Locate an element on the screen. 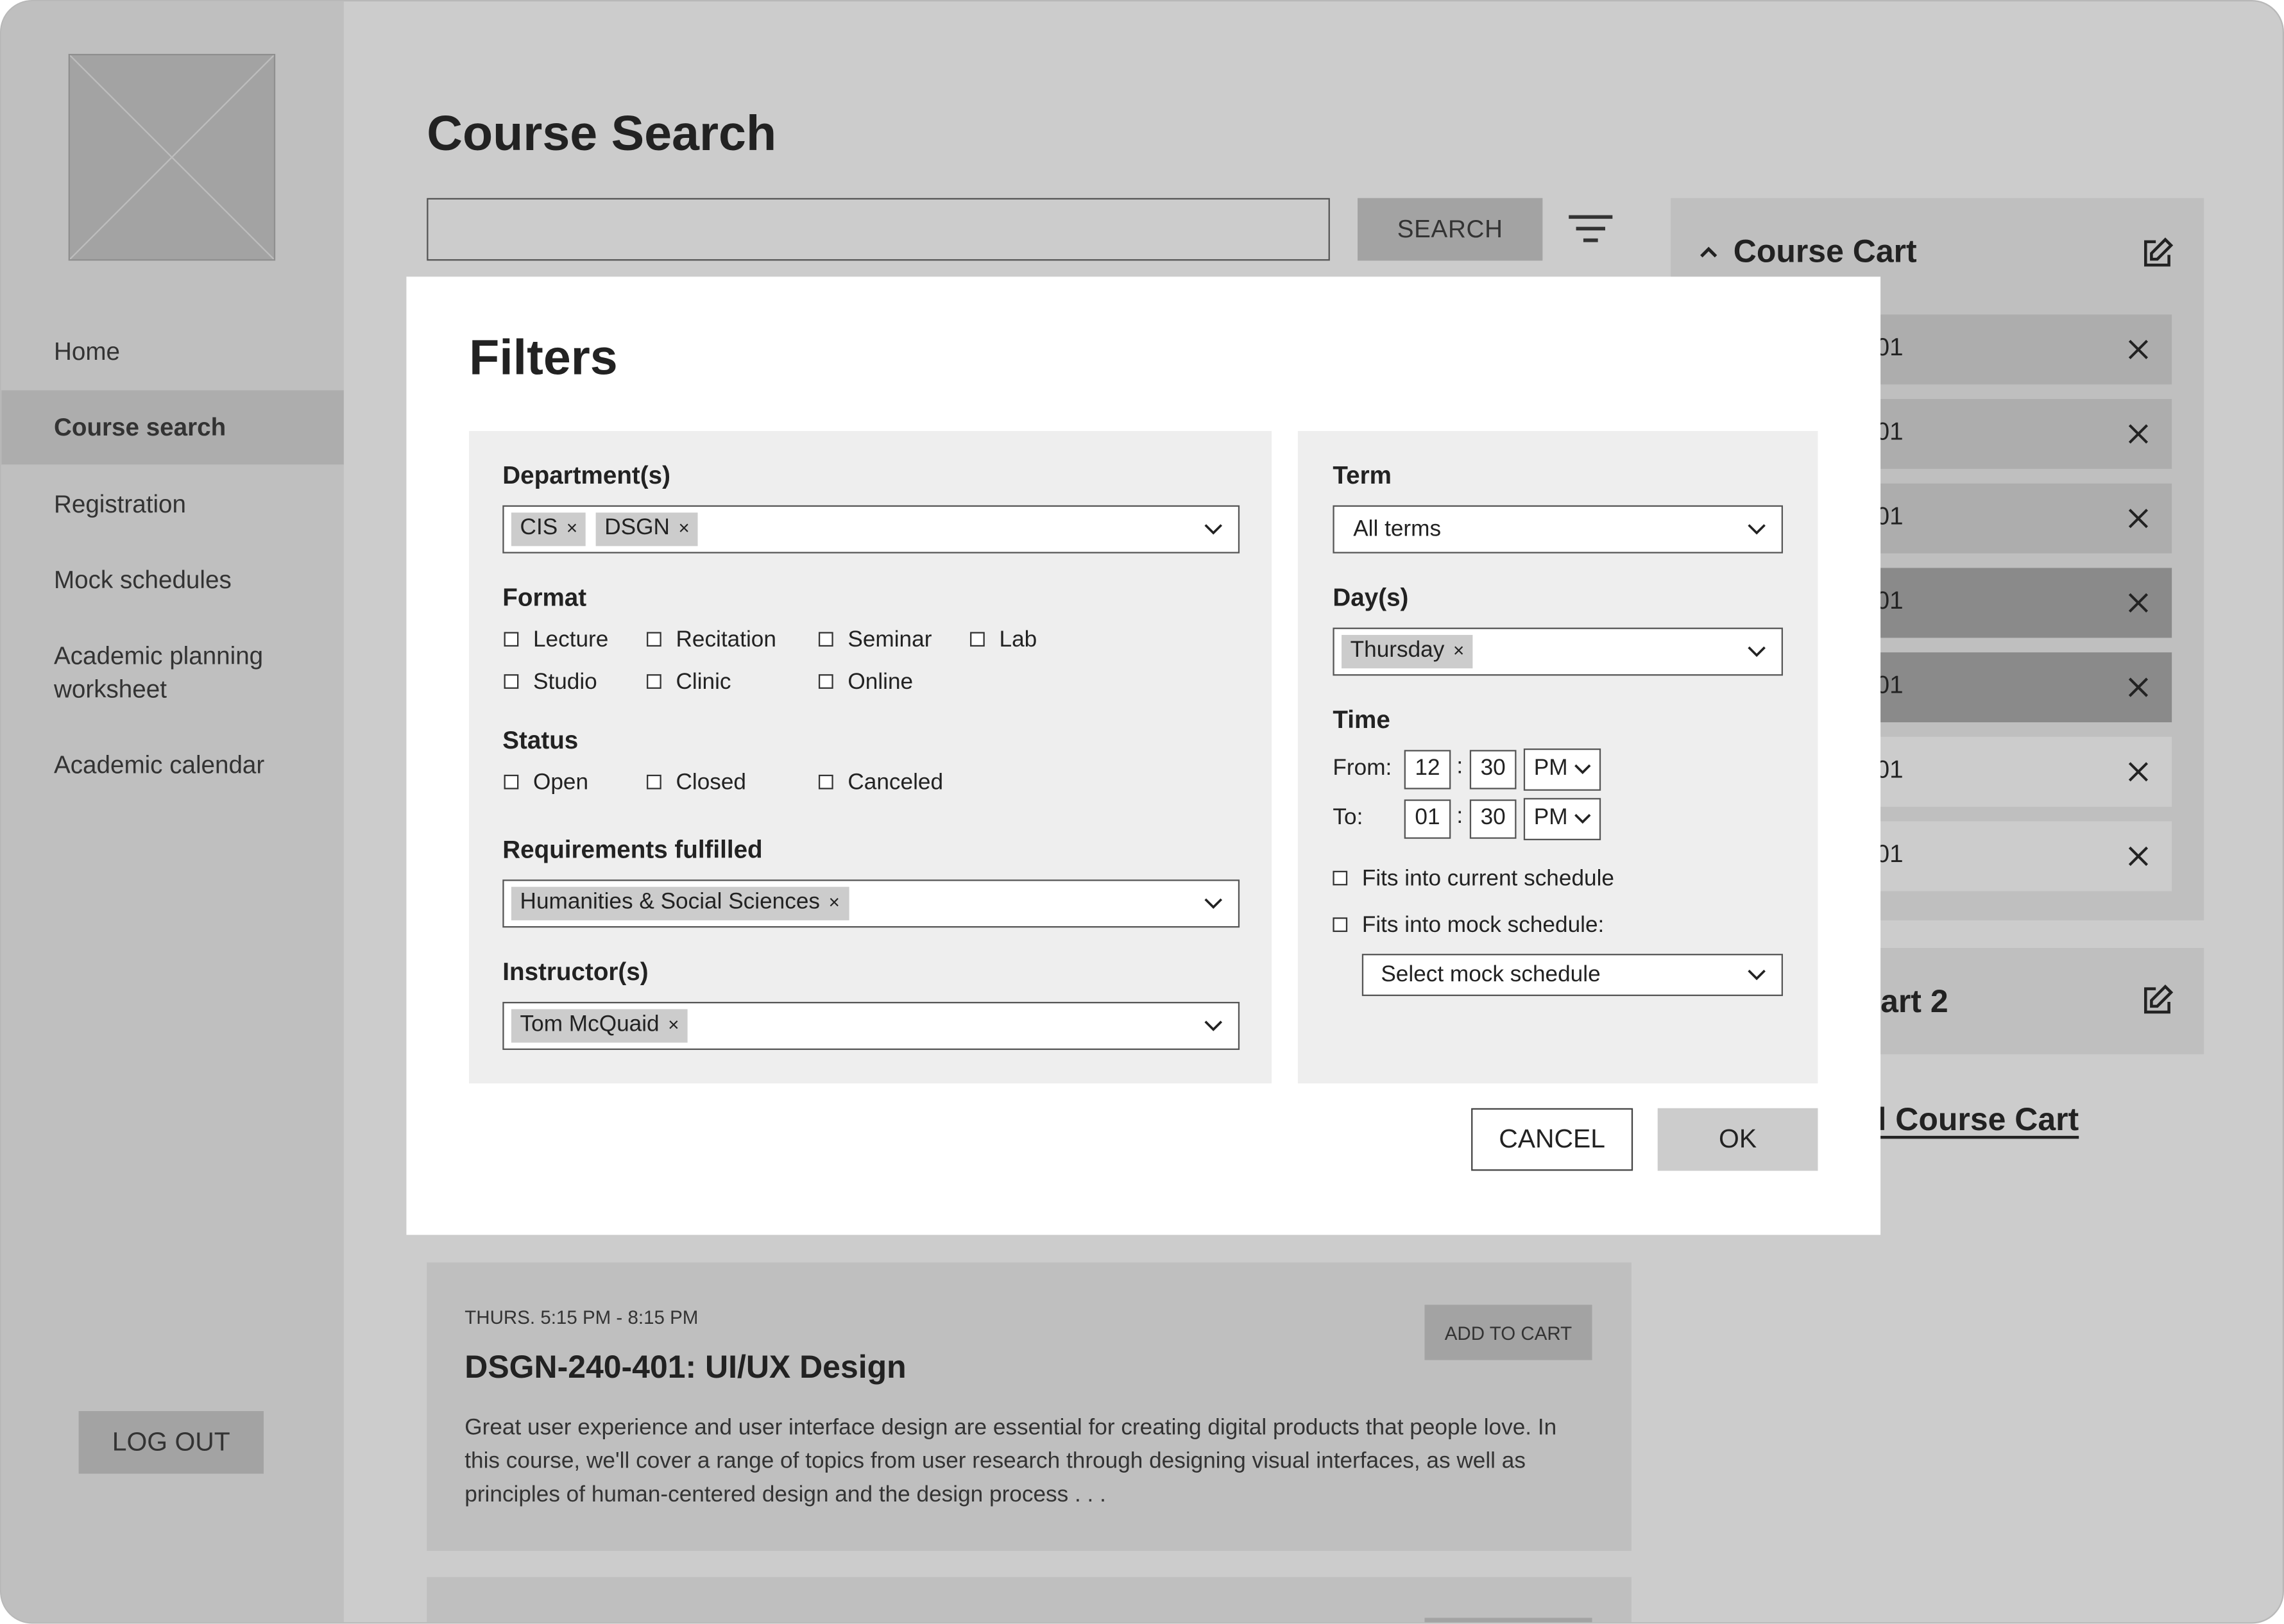  days-select: Thursday × is located at coordinates (1558, 651).